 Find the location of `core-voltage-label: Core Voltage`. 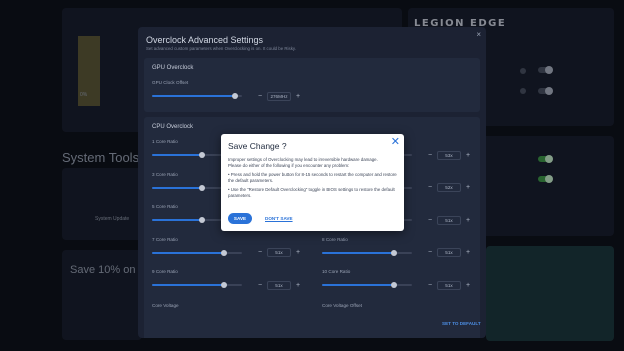

core-voltage-label: Core Voltage is located at coordinates (165, 305).